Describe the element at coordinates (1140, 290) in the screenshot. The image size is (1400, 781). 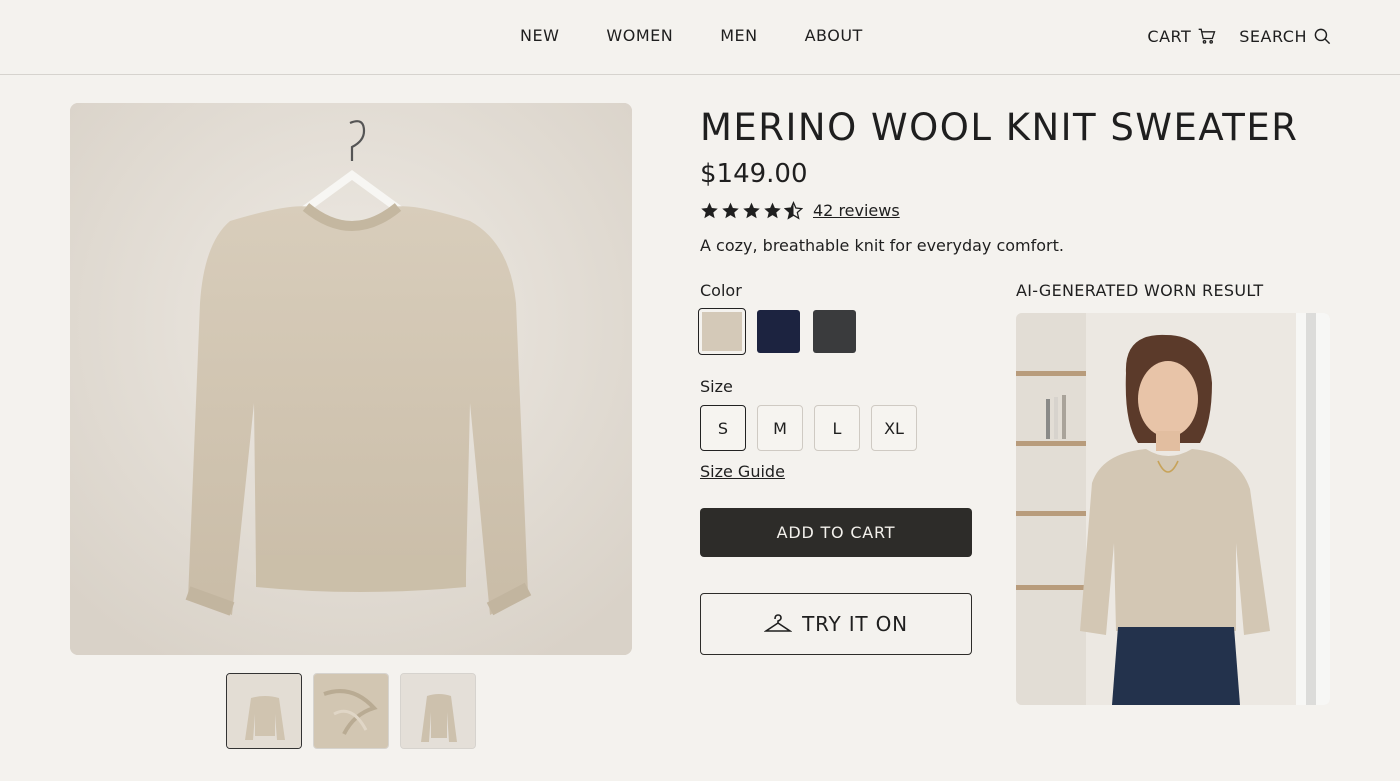
I see `worn-result-label: AI-GENERATED WORN RESULT` at that location.